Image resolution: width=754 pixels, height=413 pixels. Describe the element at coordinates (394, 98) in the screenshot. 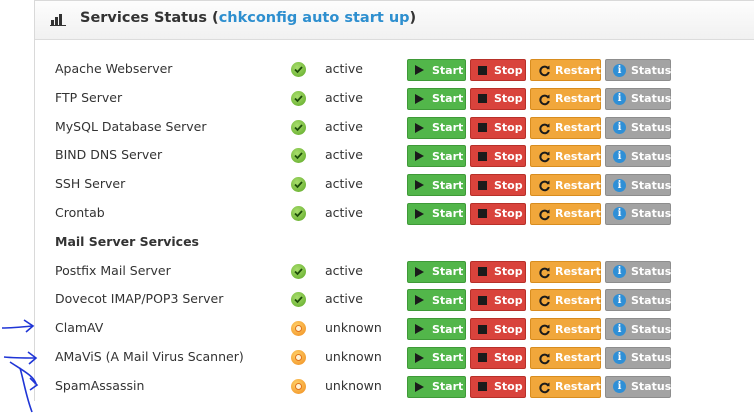

I see `service-row: FTP Server active Start Stop Restart i Status` at that location.